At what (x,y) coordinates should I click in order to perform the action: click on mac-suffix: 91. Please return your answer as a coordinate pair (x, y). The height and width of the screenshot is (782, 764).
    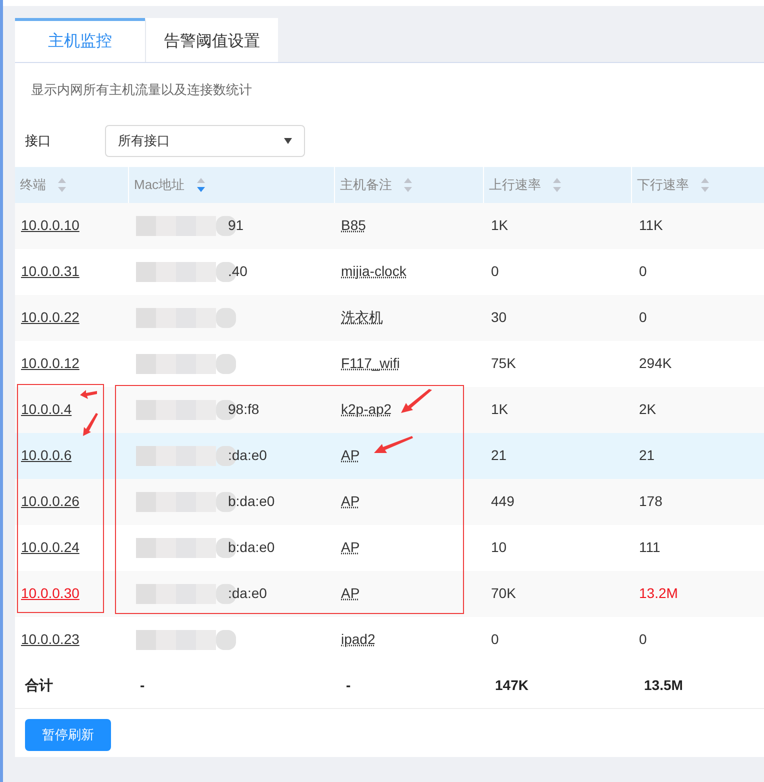
    Looking at the image, I should click on (236, 225).